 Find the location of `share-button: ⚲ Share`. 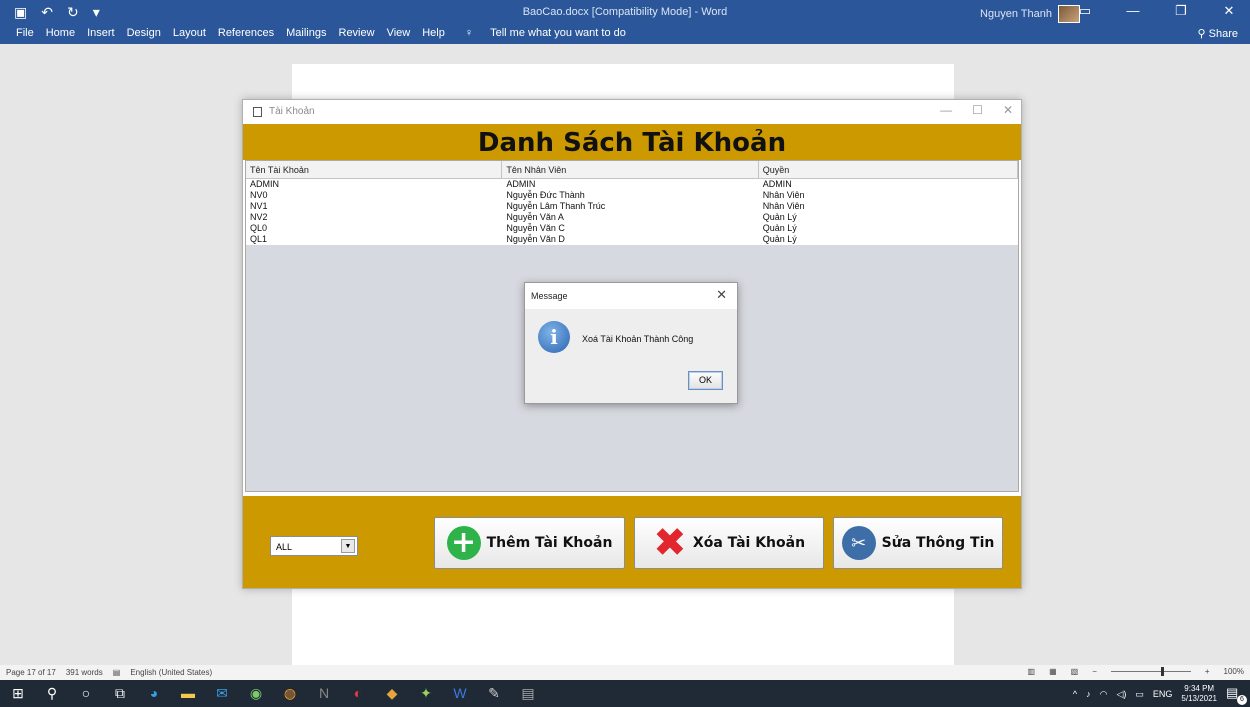

share-button: ⚲ Share is located at coordinates (1218, 33).